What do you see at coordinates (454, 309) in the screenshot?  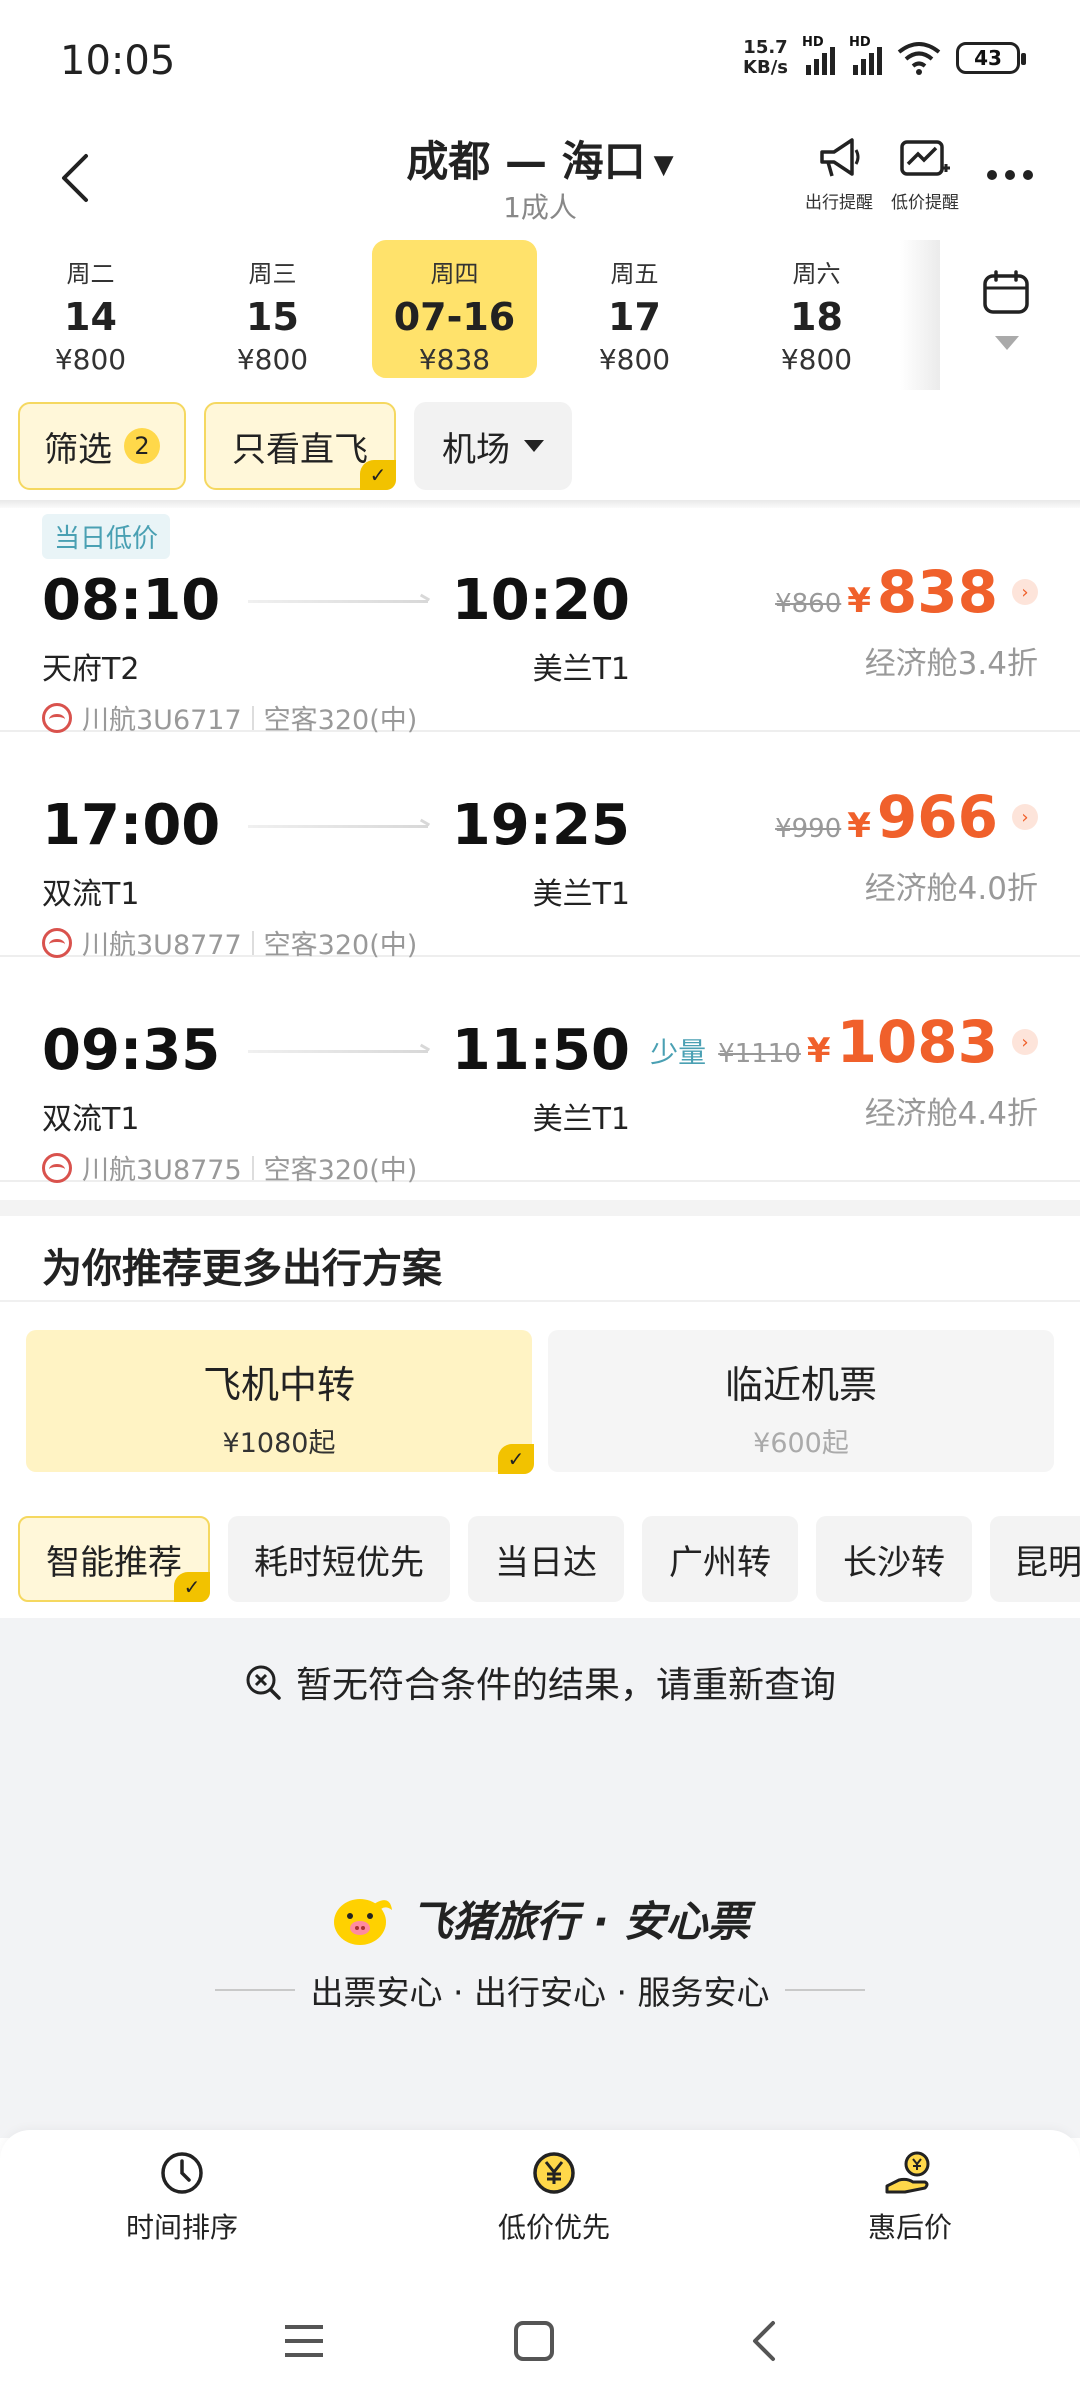 I see `date-option-selected: 周四 07-16 ¥838` at bounding box center [454, 309].